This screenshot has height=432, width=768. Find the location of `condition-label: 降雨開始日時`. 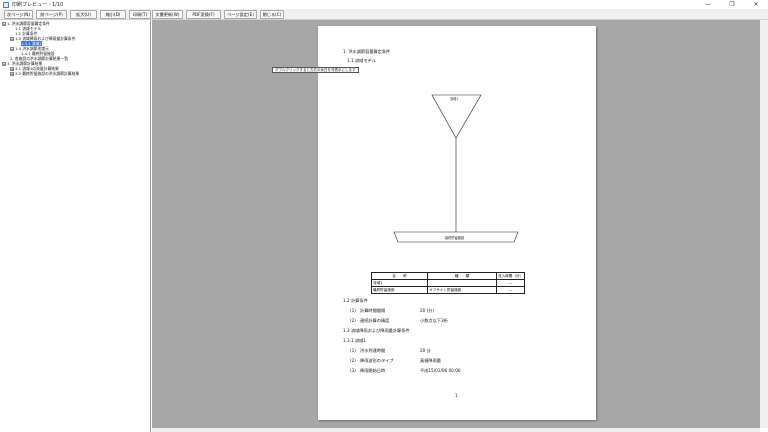

condition-label: 降雨開始日時 is located at coordinates (373, 370).